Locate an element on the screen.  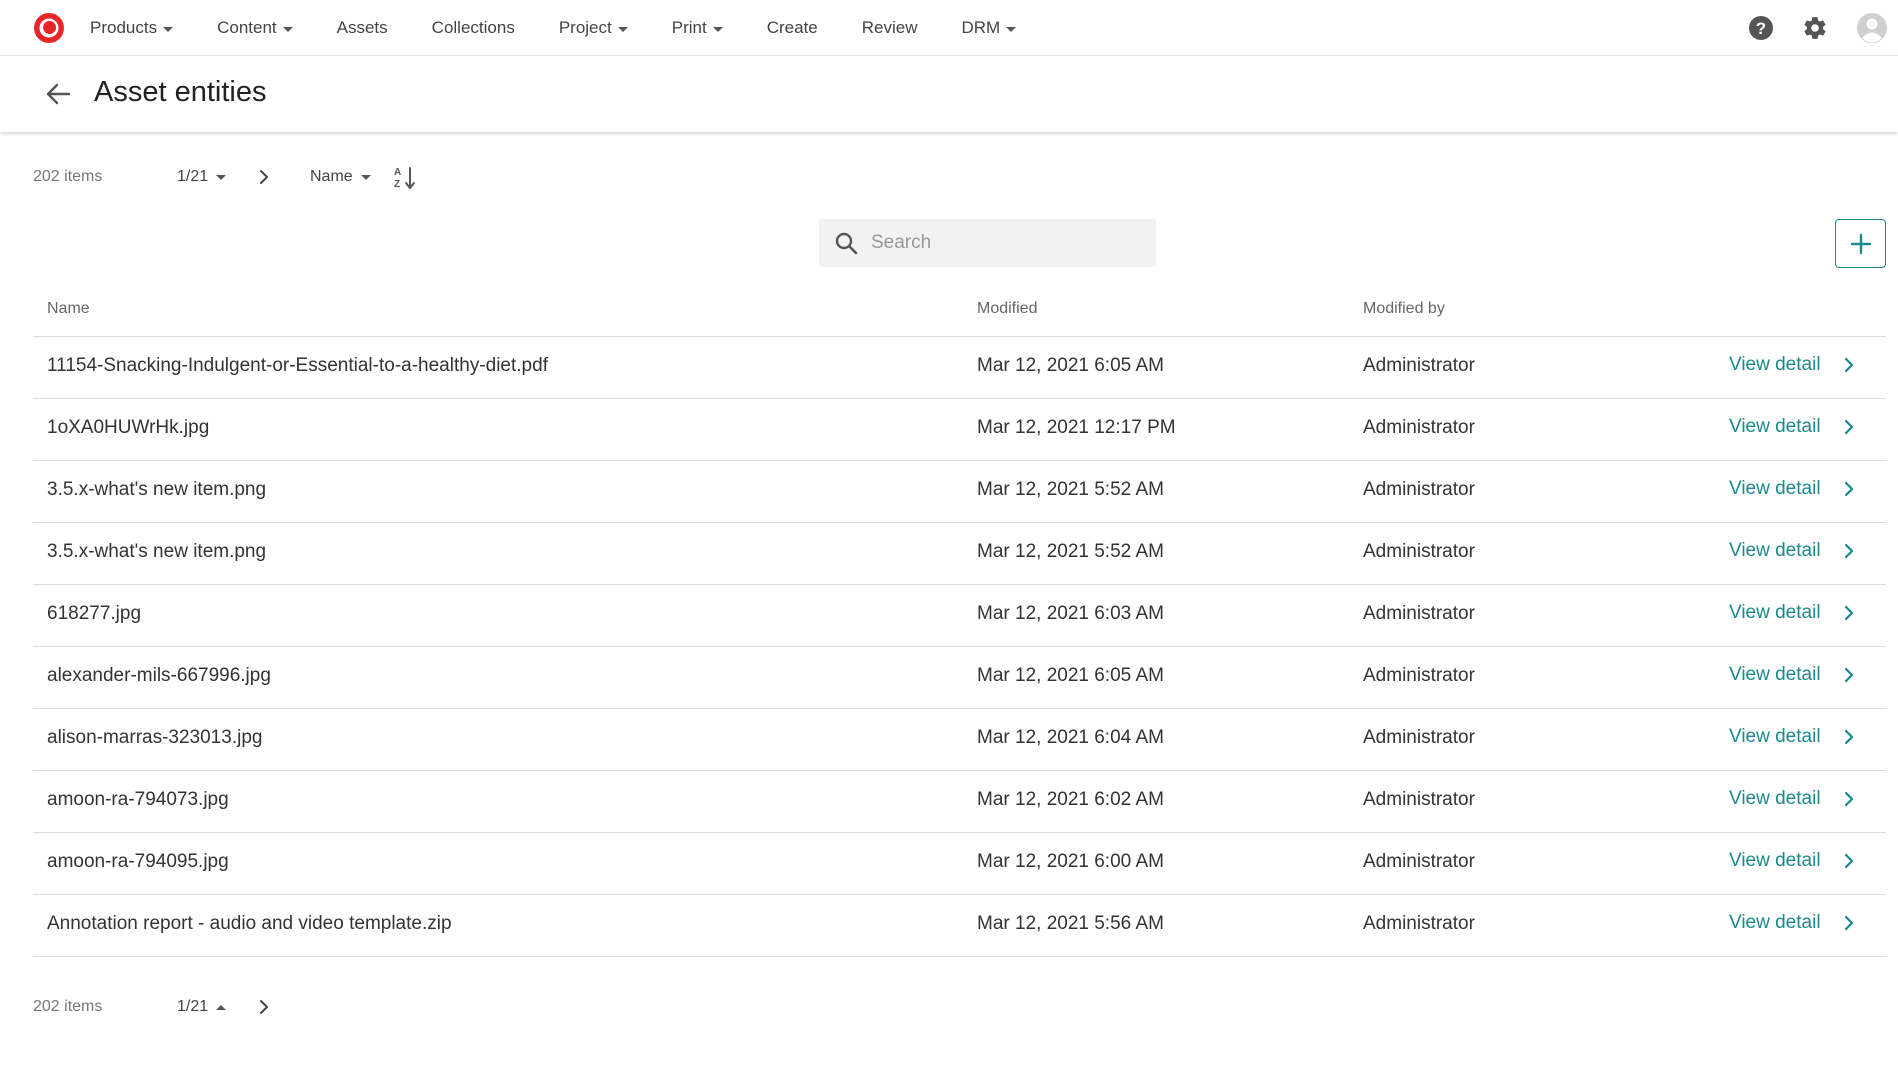
sort-field-dropdown: Name is located at coordinates (340, 177).